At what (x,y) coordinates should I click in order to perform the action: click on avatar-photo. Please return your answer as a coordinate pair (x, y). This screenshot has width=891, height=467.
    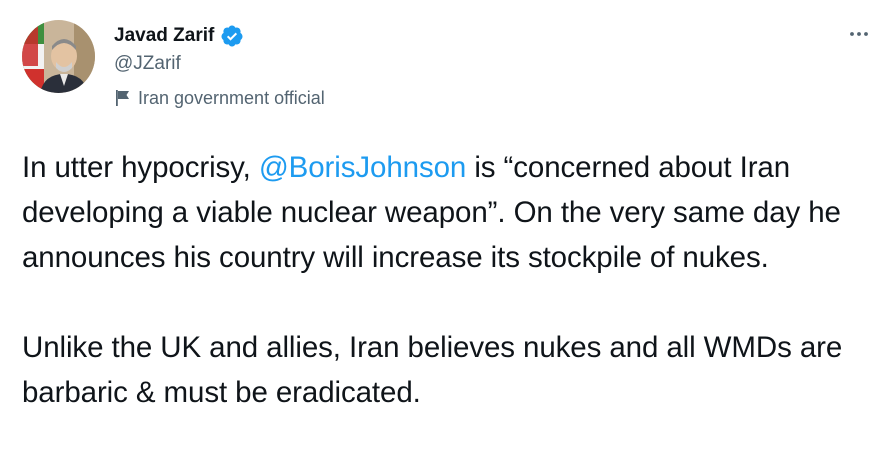
    Looking at the image, I should click on (58, 56).